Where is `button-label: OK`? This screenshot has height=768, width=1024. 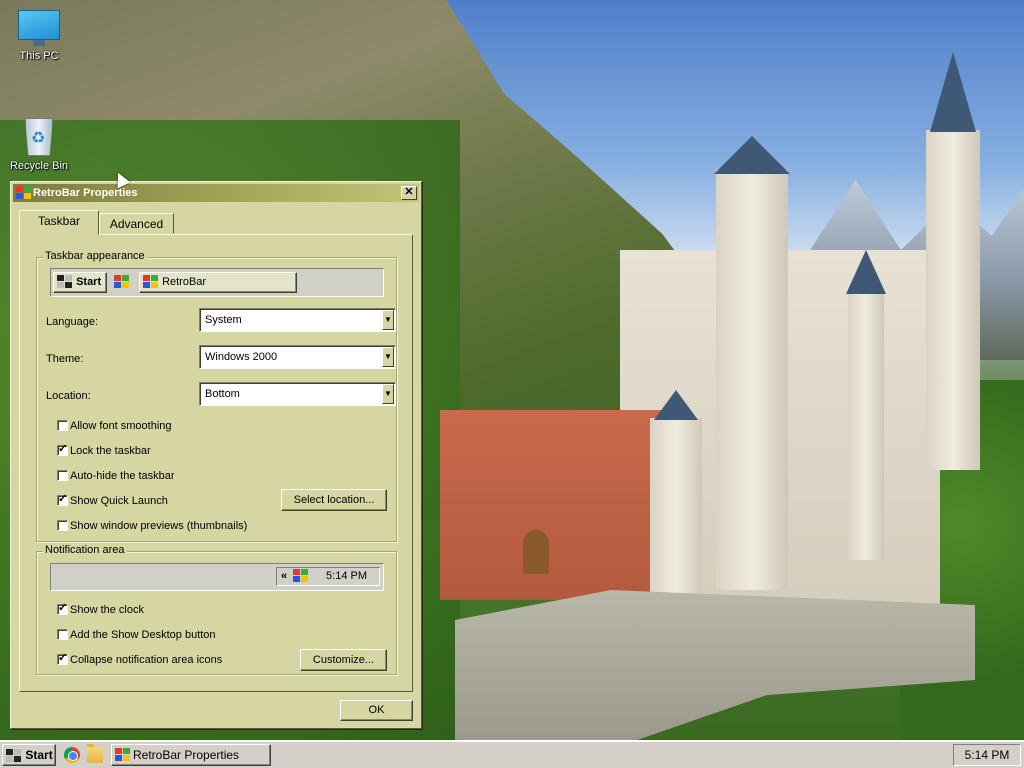 button-label: OK is located at coordinates (376, 710).